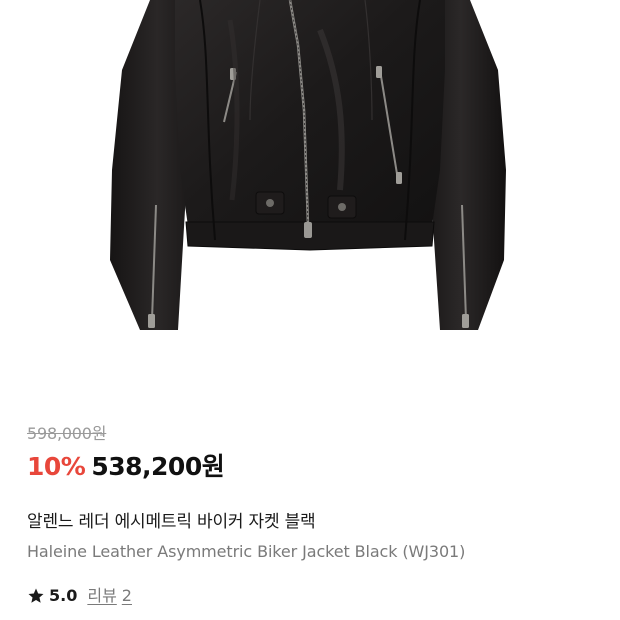 The width and height of the screenshot is (620, 620). What do you see at coordinates (79, 596) in the screenshot?
I see `rating-row: 5.0 리뷰 2` at bounding box center [79, 596].